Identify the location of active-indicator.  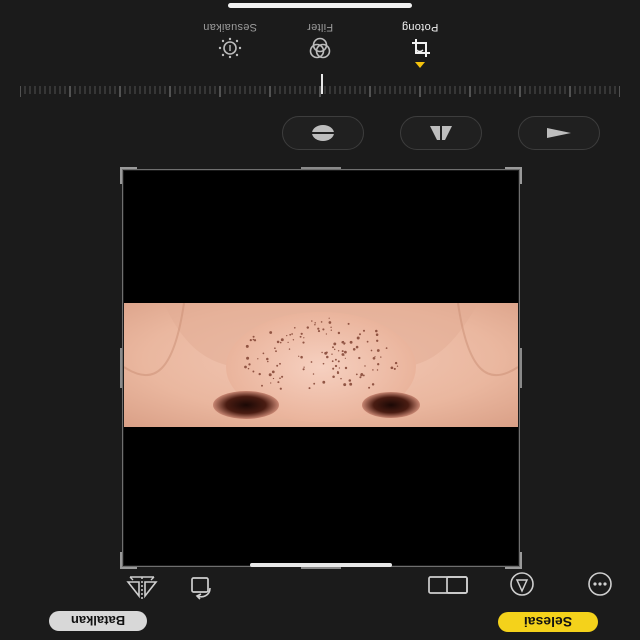
(420, 65).